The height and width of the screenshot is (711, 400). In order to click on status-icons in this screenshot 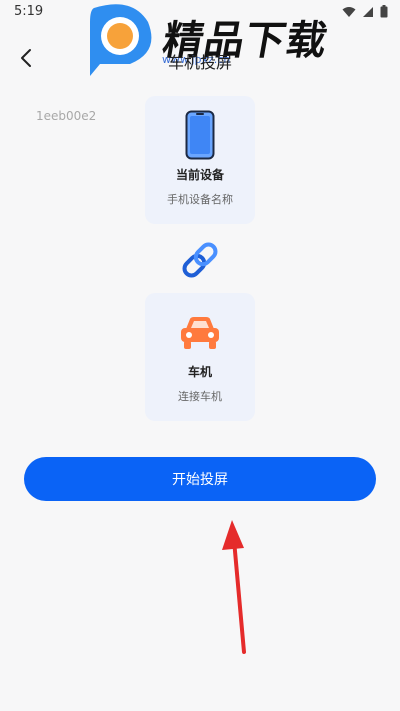, I will do `click(365, 11)`.